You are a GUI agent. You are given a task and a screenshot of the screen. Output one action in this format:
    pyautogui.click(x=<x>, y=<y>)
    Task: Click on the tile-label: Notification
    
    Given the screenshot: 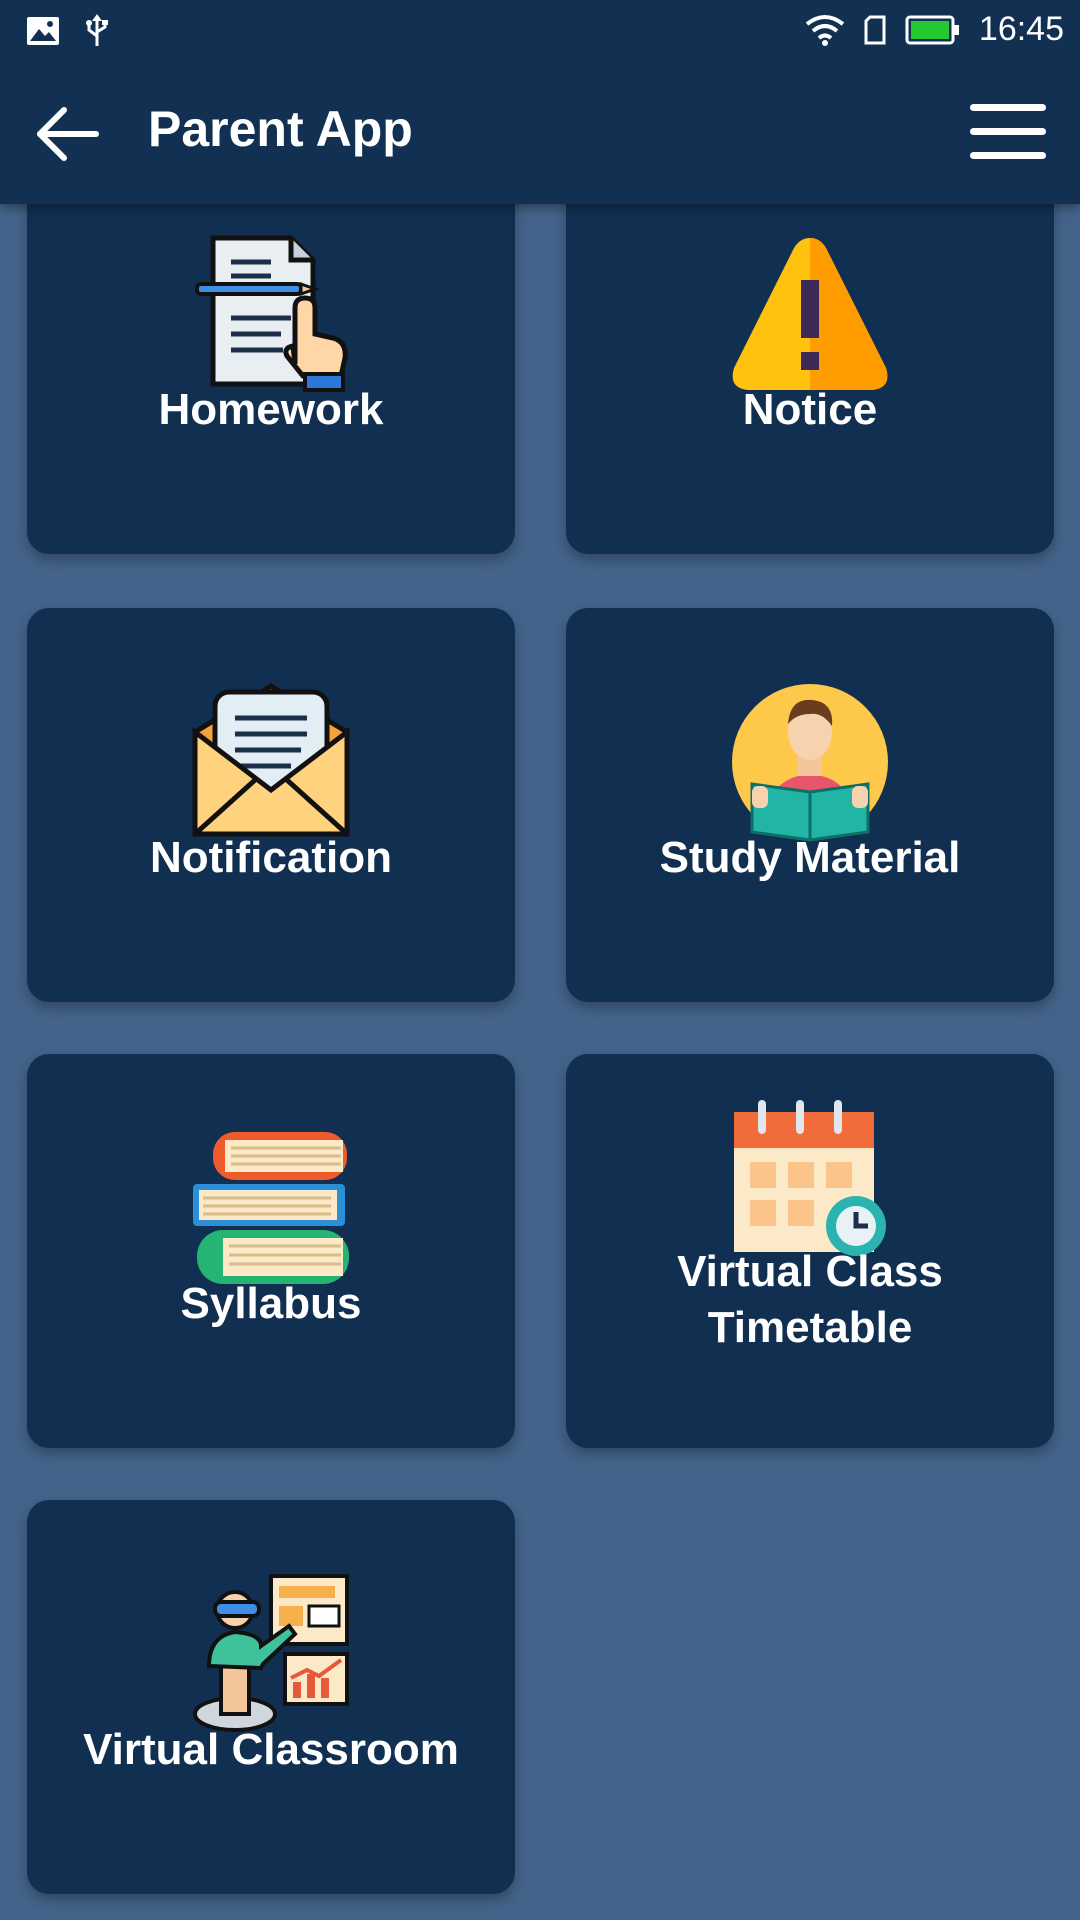 What is the action you would take?
    pyautogui.click(x=271, y=857)
    